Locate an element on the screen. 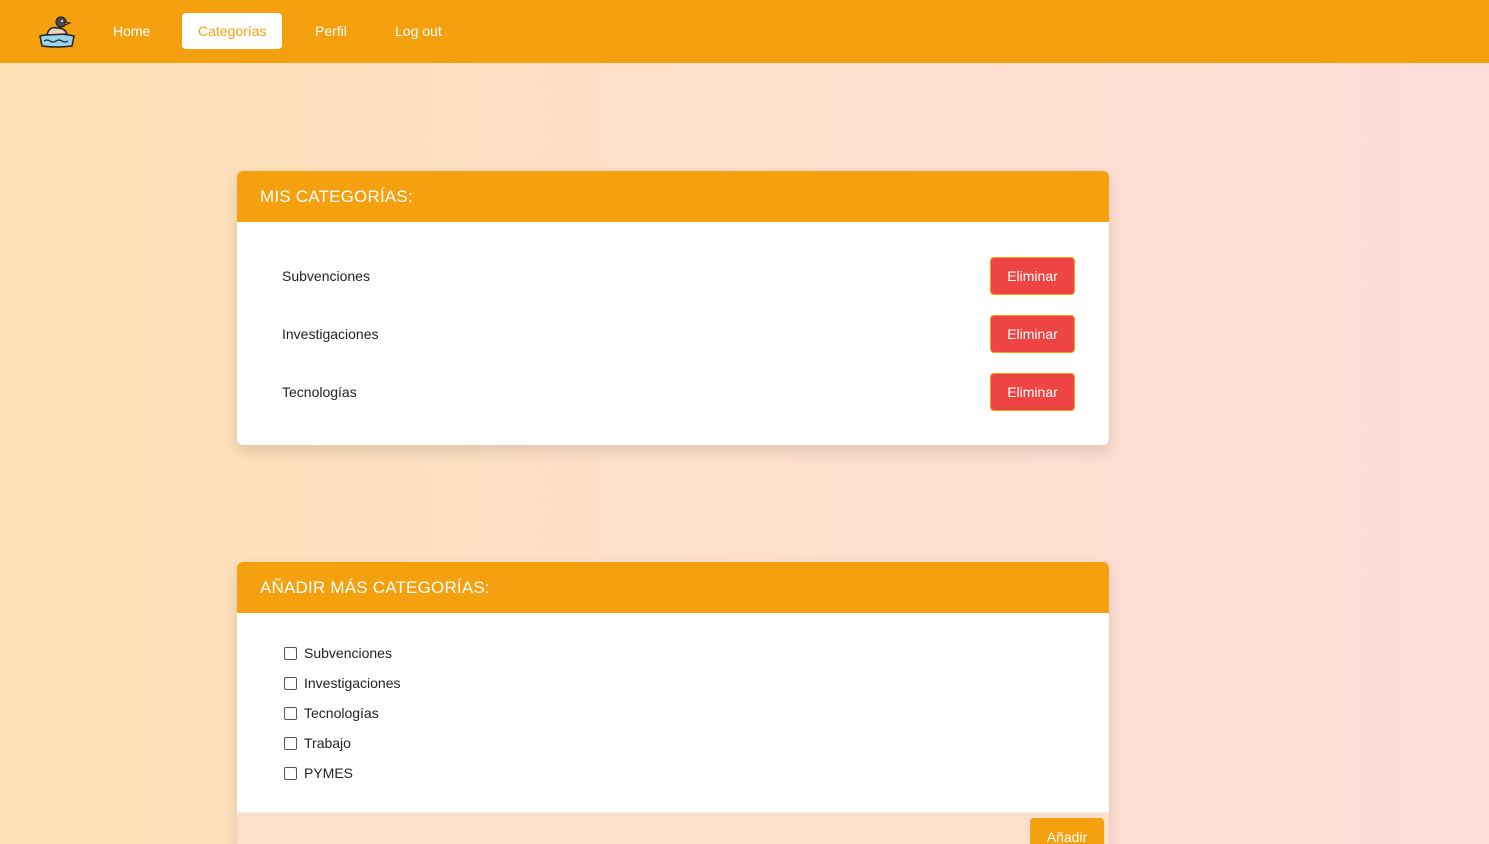  category-row: Investigaciones Eliminar is located at coordinates (673, 334).